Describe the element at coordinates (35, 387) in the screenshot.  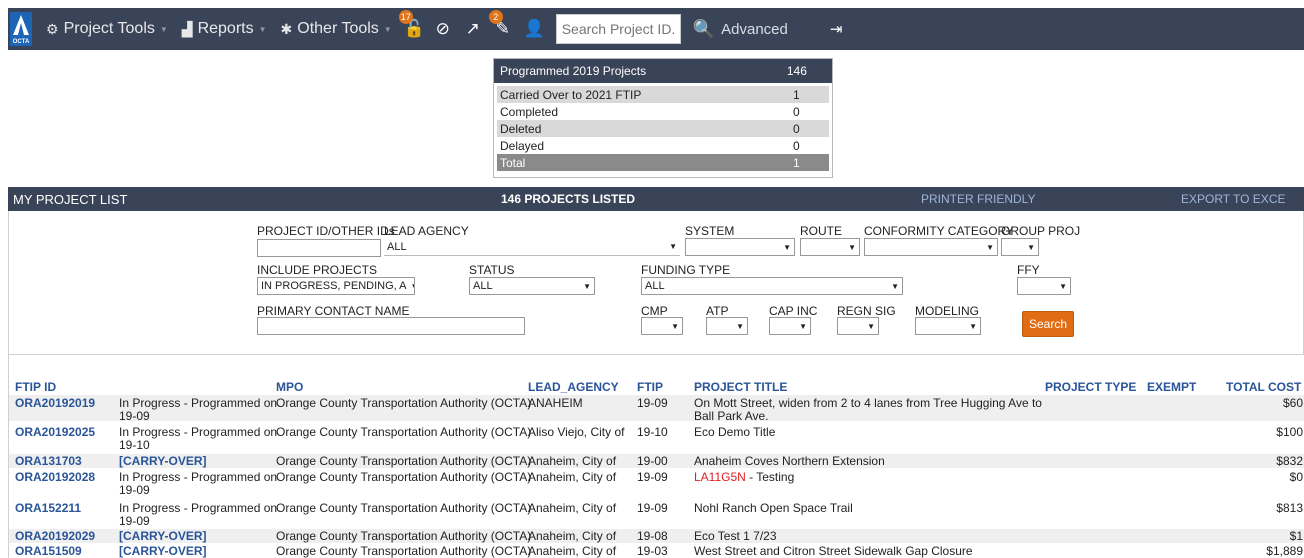
I see `col-ftip-id: FTIP ID` at that location.